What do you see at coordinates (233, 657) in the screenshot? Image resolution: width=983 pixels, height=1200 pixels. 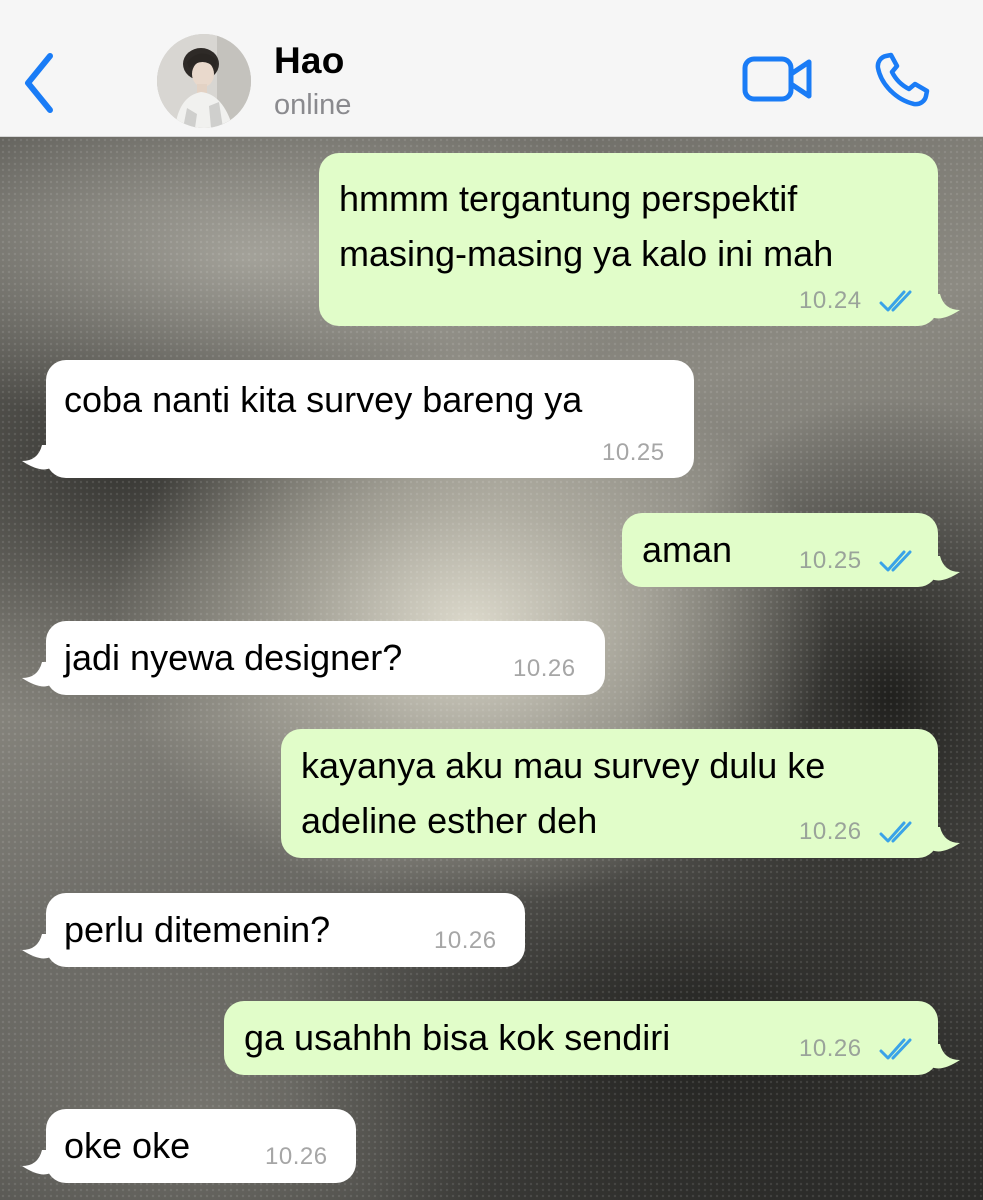 I see `message-text: jadi nyewa designer?` at bounding box center [233, 657].